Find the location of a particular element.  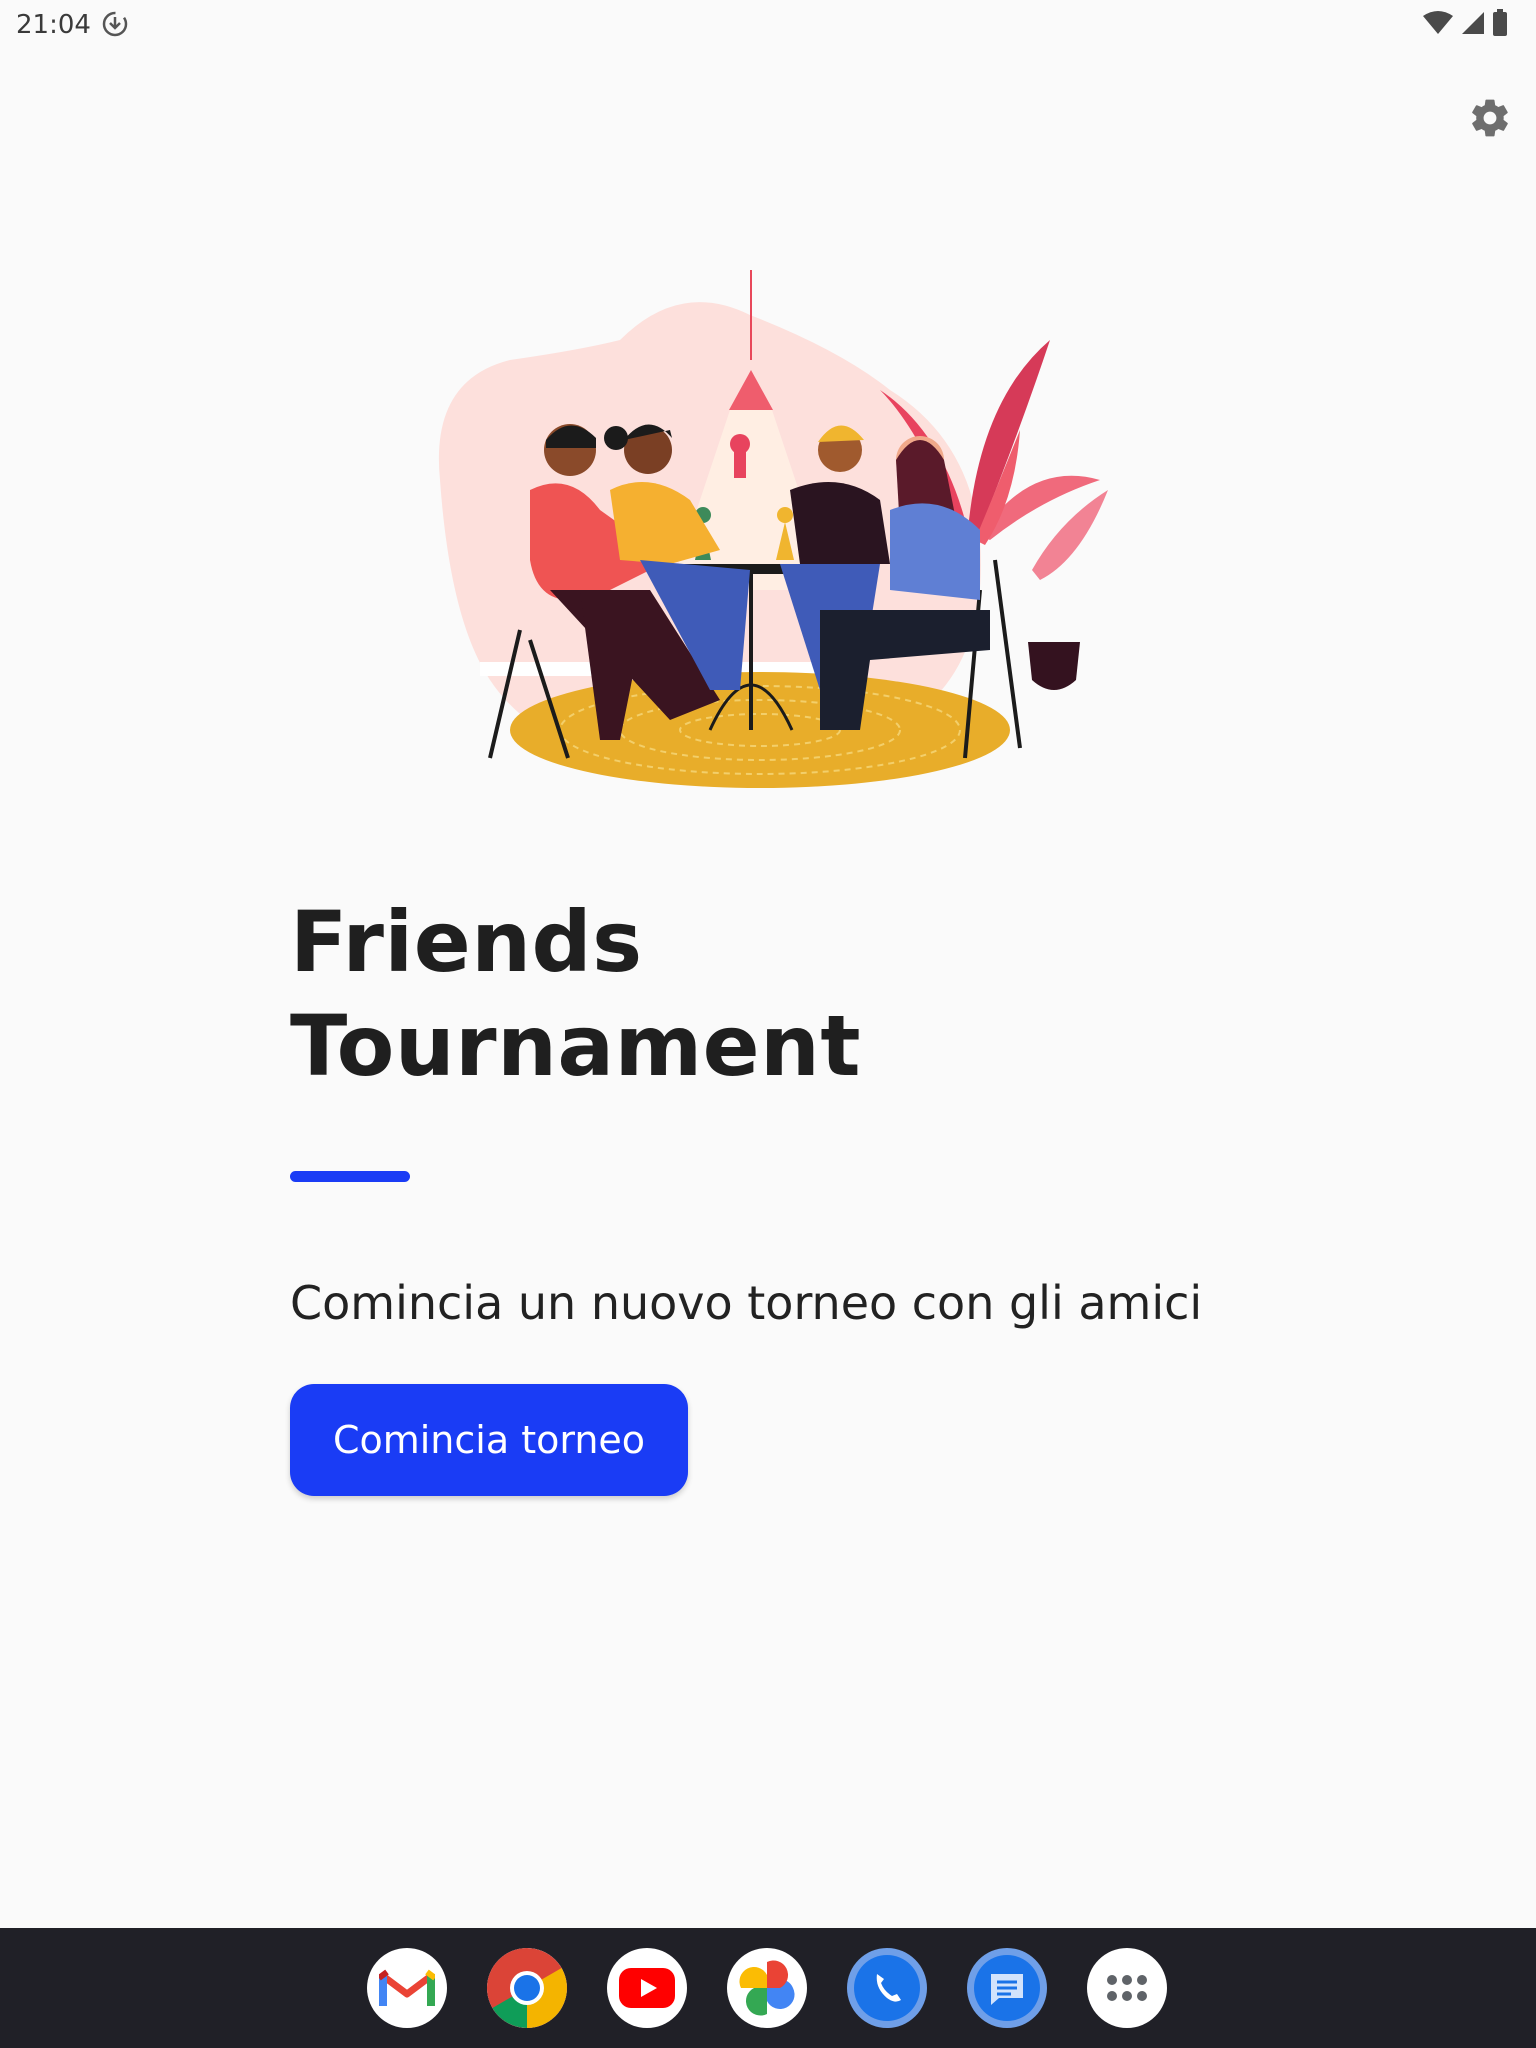

photos-icon is located at coordinates (767, 1988).